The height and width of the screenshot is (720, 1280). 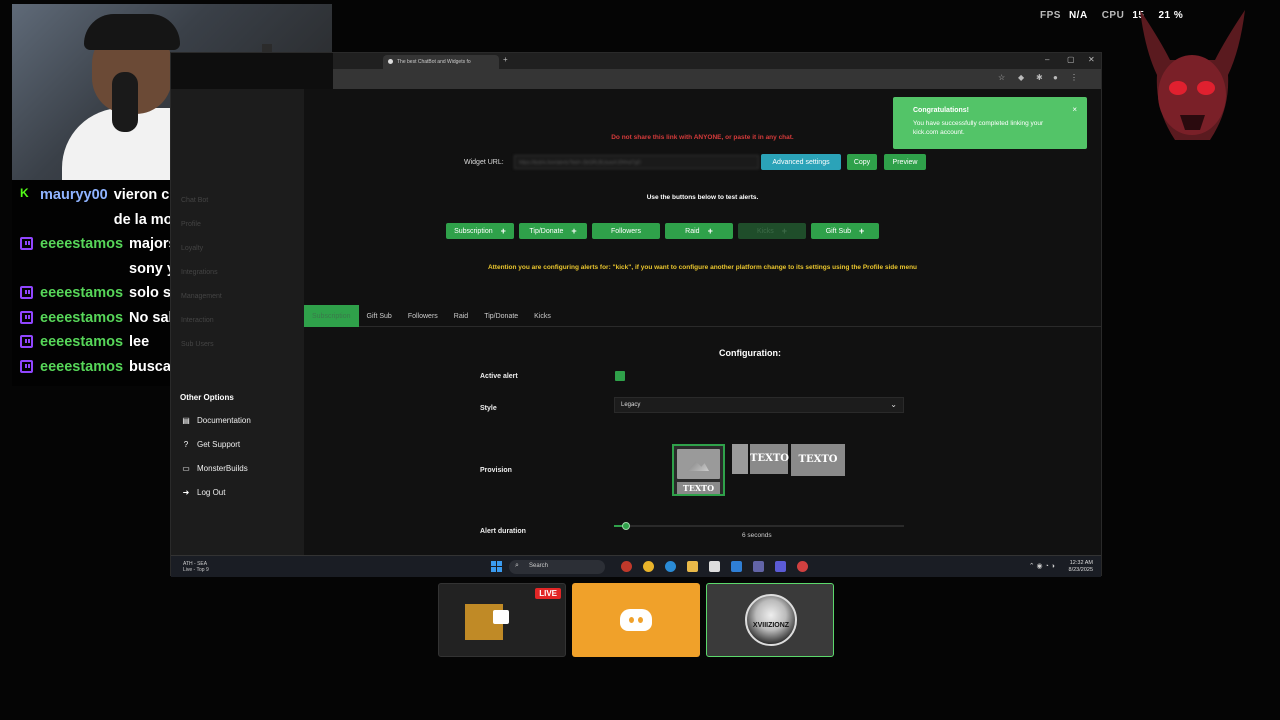 What do you see at coordinates (499, 376) in the screenshot?
I see `active-alert-label: Active alert` at bounding box center [499, 376].